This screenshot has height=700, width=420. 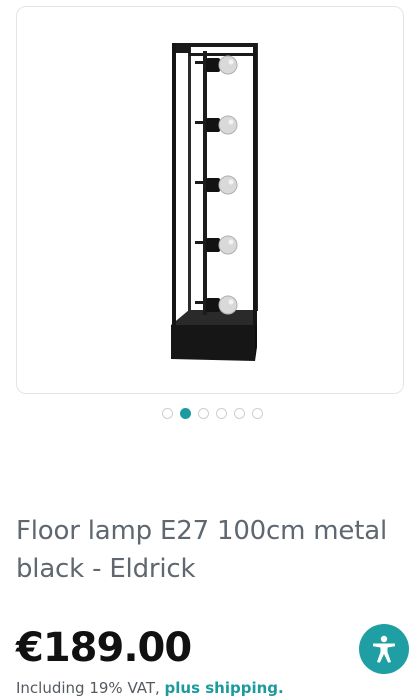 I want to click on shipping-link: plus shipping., so click(x=224, y=688).